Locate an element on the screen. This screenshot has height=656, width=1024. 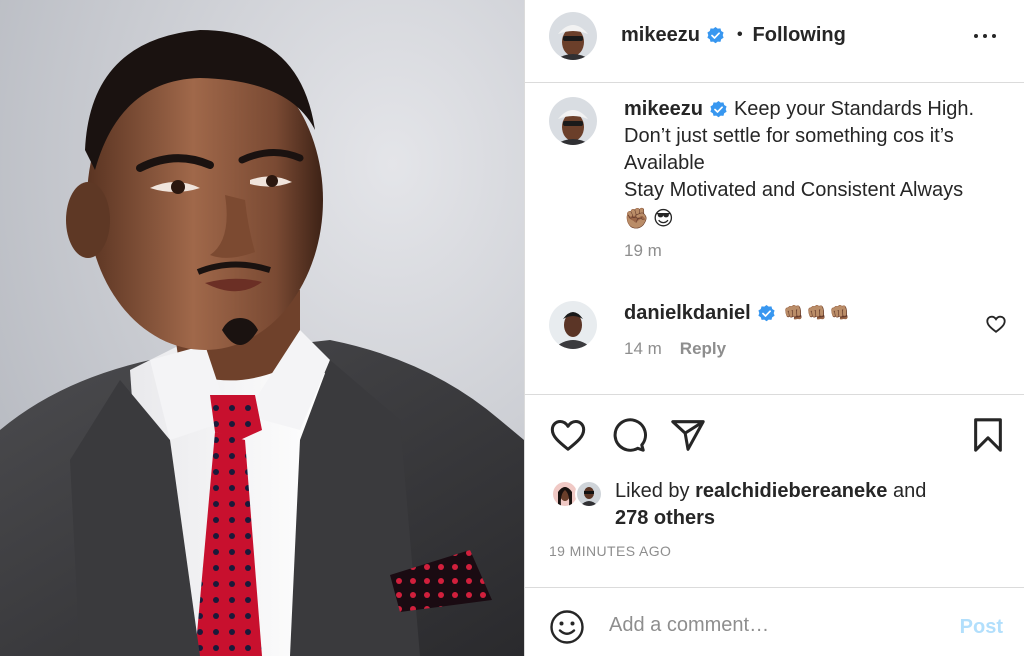
comment-like-heart-icon is located at coordinates (996, 324).